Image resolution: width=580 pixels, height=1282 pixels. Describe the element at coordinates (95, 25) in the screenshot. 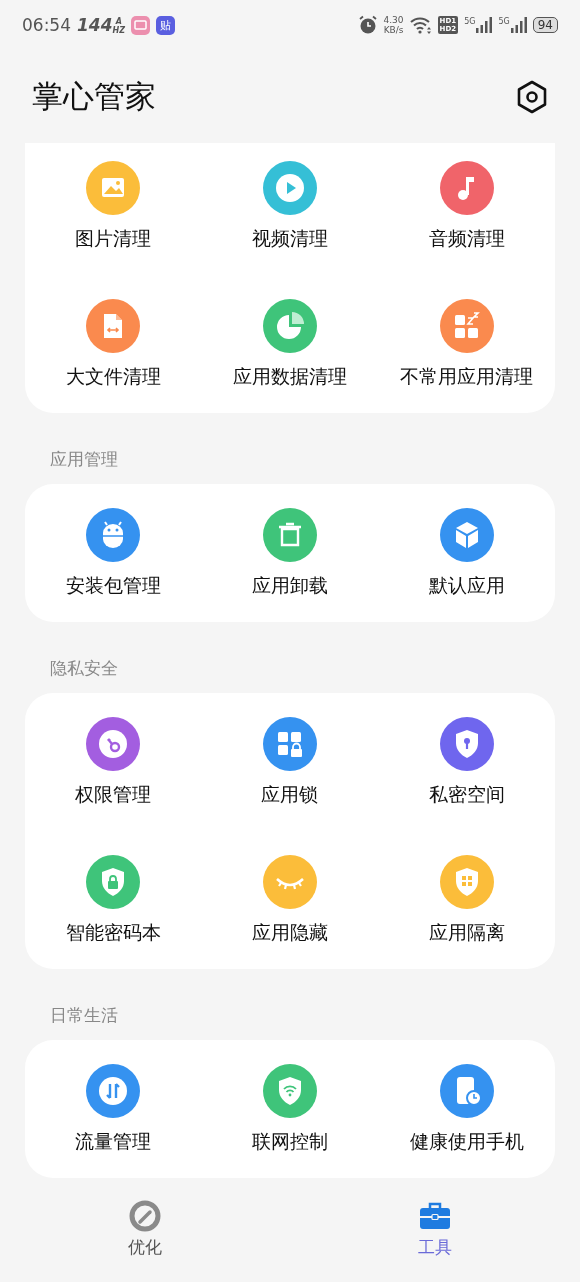

I see `refresh-rate: 144` at that location.